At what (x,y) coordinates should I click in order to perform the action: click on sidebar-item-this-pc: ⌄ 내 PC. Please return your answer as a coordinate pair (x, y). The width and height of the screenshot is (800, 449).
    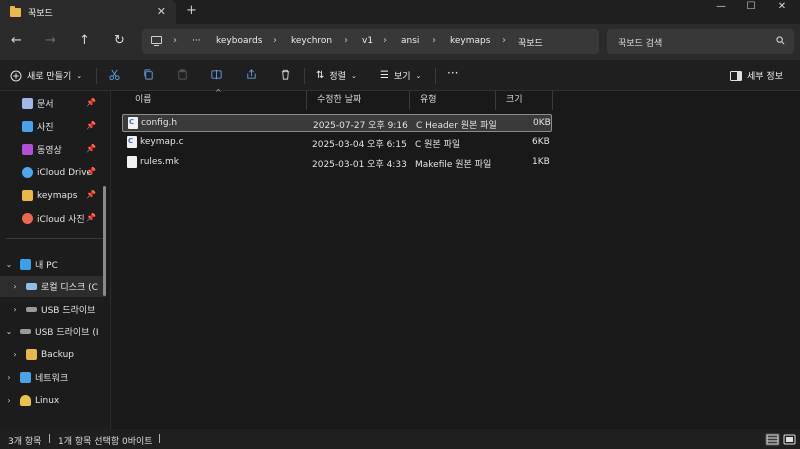
    Looking at the image, I should click on (53, 264).